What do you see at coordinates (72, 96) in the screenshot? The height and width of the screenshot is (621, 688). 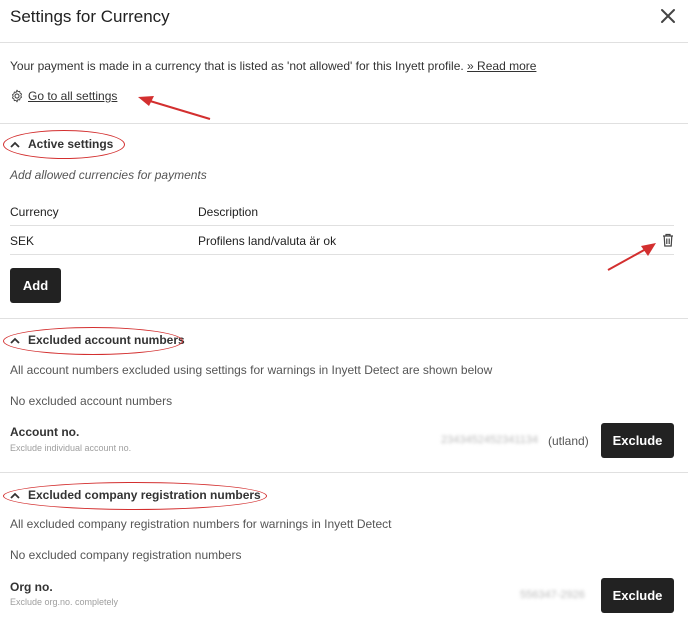 I see `go-to-settings-link: Go to all settings` at bounding box center [72, 96].